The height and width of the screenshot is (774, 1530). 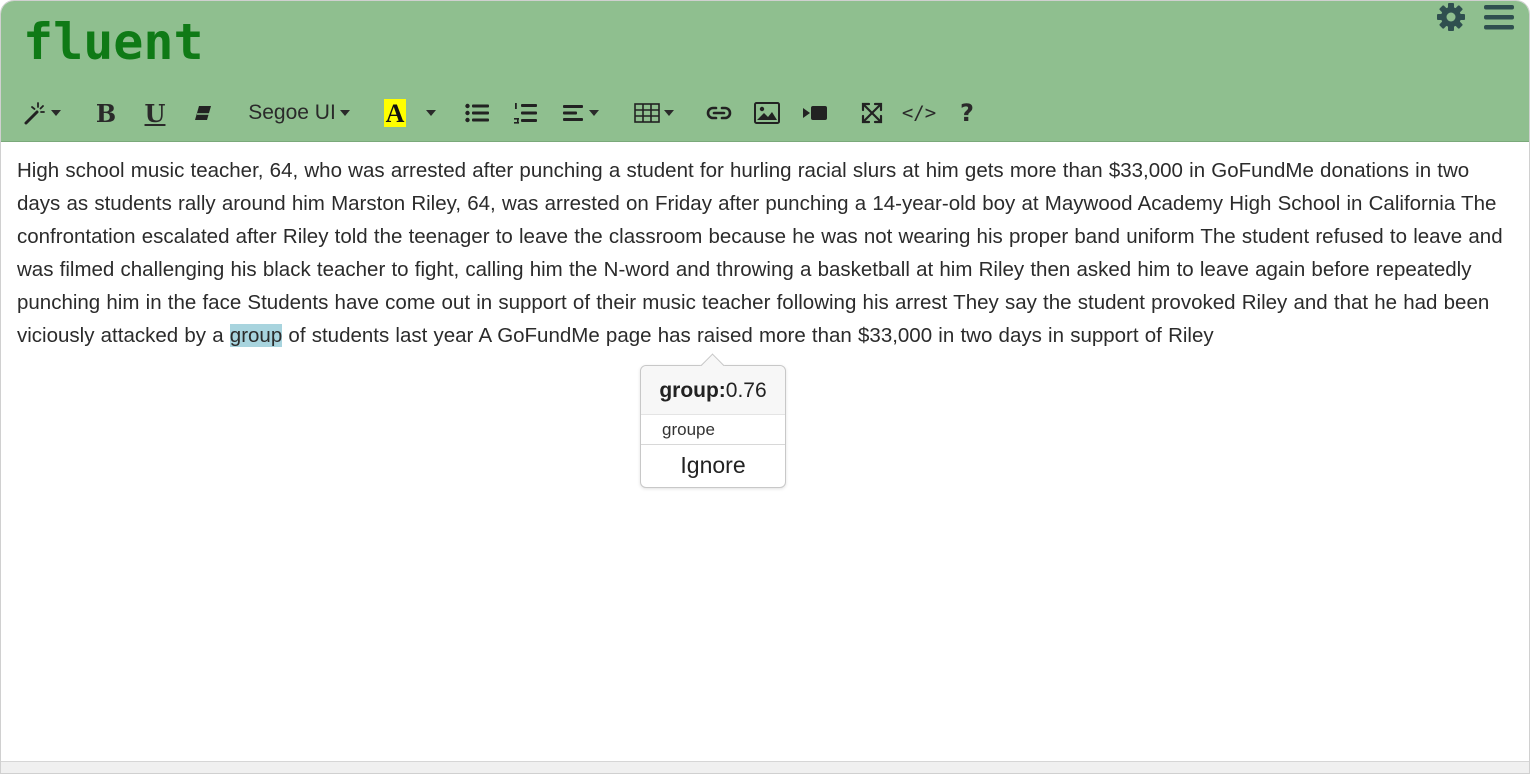 What do you see at coordinates (919, 113) in the screenshot?
I see `code-view-button: </>` at bounding box center [919, 113].